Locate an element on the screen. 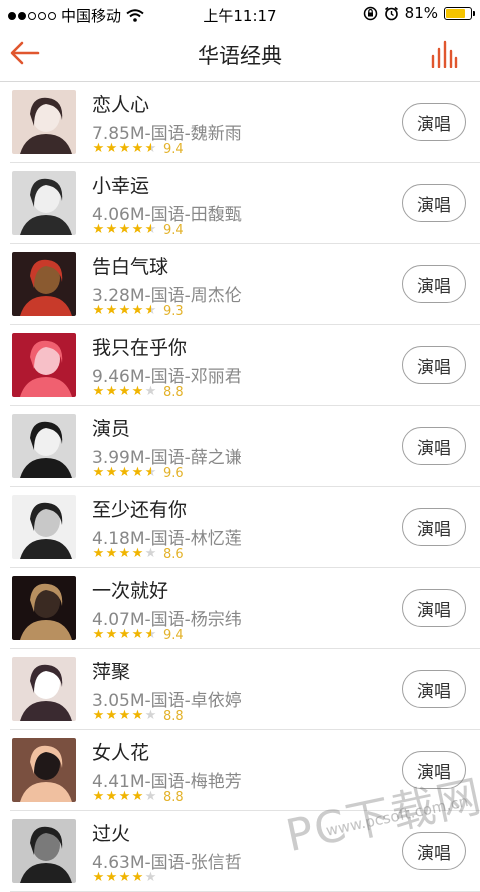 This screenshot has height=892, width=480. song-row: 我只在乎你 9.46M-国语-邓丽君 ★ ★ ★ ★ ★ 8.8 演唱 is located at coordinates (240, 365).